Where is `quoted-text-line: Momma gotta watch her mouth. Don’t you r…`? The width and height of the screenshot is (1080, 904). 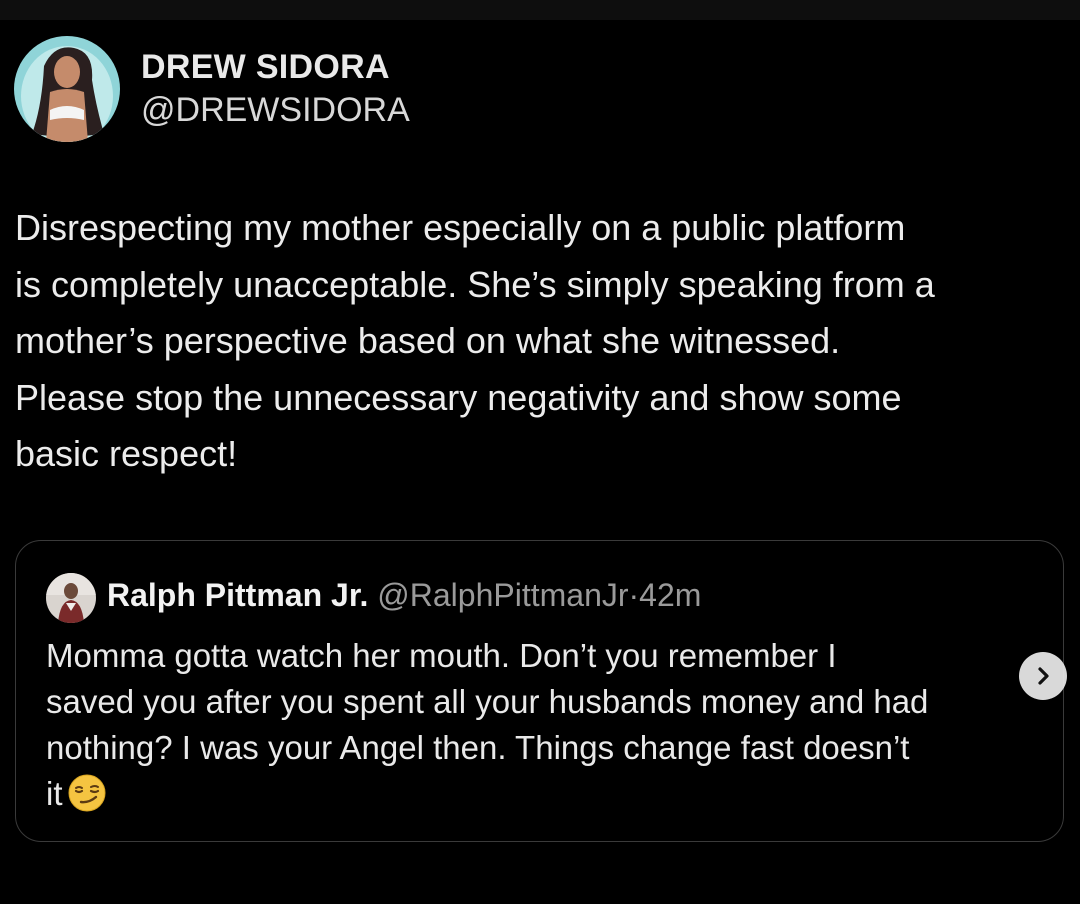
quoted-text-line: Momma gotta watch her mouth. Don’t you r… is located at coordinates (441, 655).